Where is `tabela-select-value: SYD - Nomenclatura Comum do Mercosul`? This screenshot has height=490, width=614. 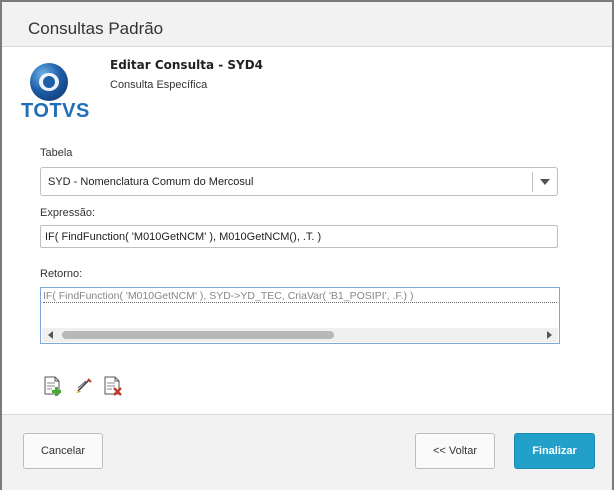
tabela-select-value: SYD - Nomenclatura Comum do Mercosul is located at coordinates (151, 182).